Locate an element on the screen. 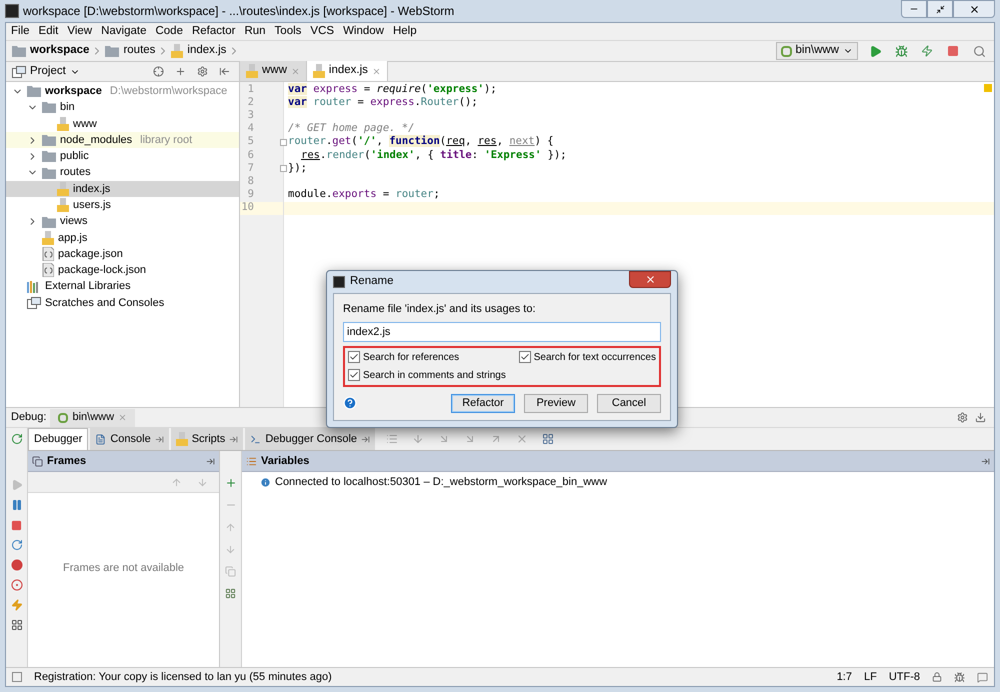 The image size is (1000, 692). line-number: 3 is located at coordinates (250, 115).